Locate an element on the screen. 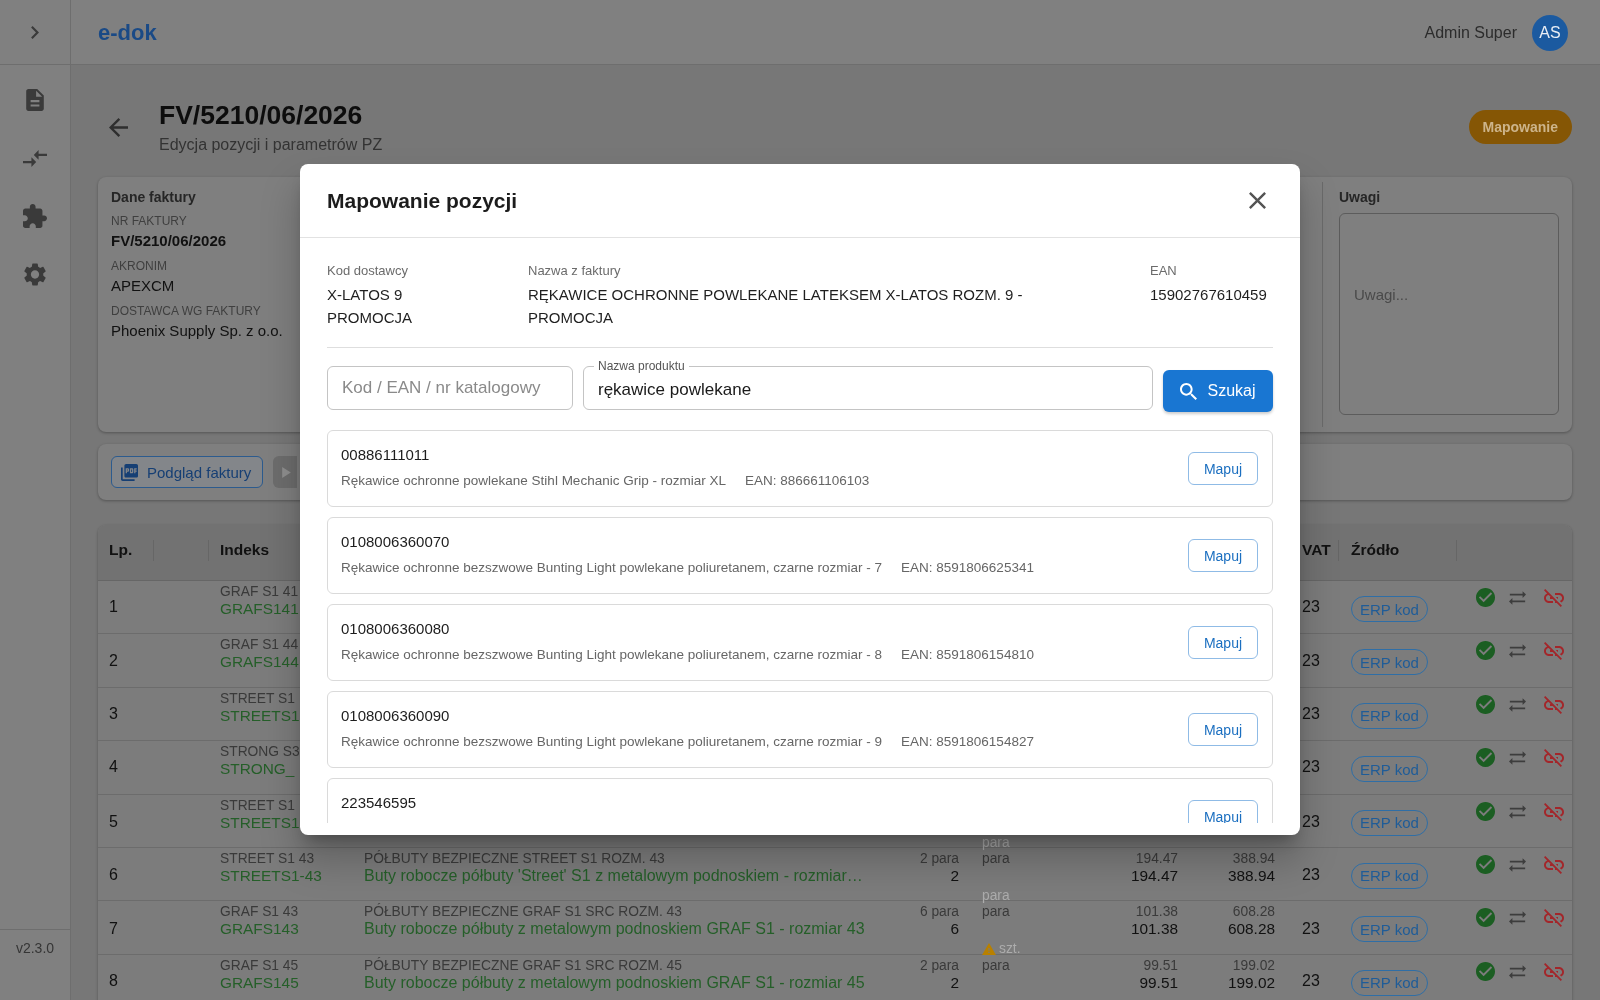 This screenshot has height=1000, width=1600. code-search-field: Kod / EAN / nr katalogowy is located at coordinates (450, 388).